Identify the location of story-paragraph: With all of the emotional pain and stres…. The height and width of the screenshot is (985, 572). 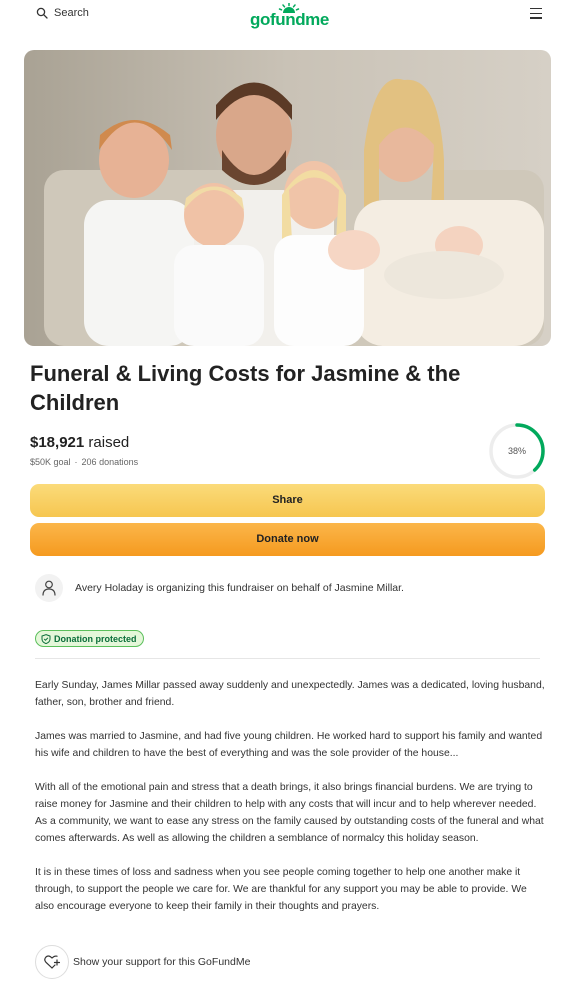
(289, 813).